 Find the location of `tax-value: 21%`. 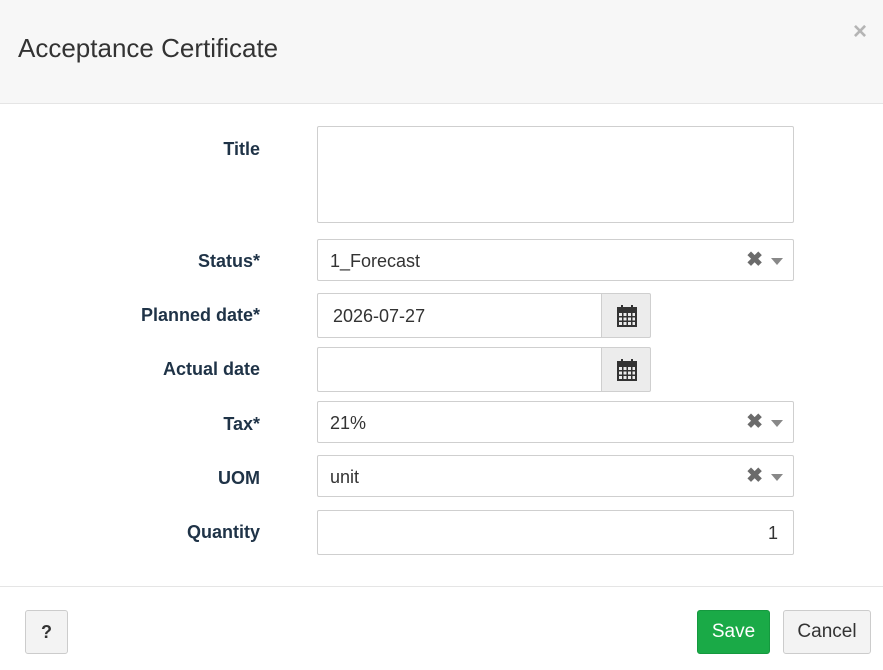

tax-value: 21% is located at coordinates (348, 423).